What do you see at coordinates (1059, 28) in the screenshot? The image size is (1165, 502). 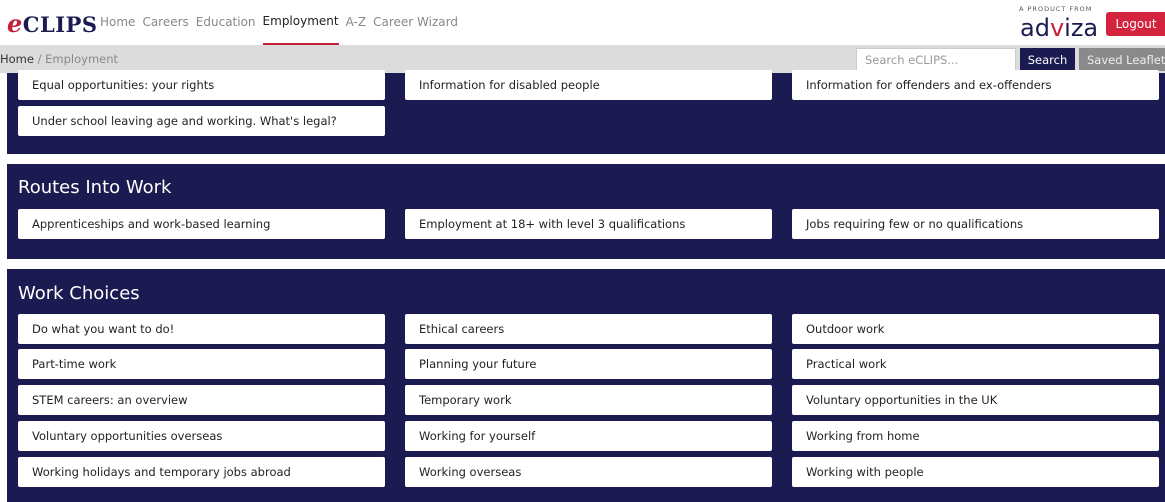 I see `adviza-logo: adviza` at bounding box center [1059, 28].